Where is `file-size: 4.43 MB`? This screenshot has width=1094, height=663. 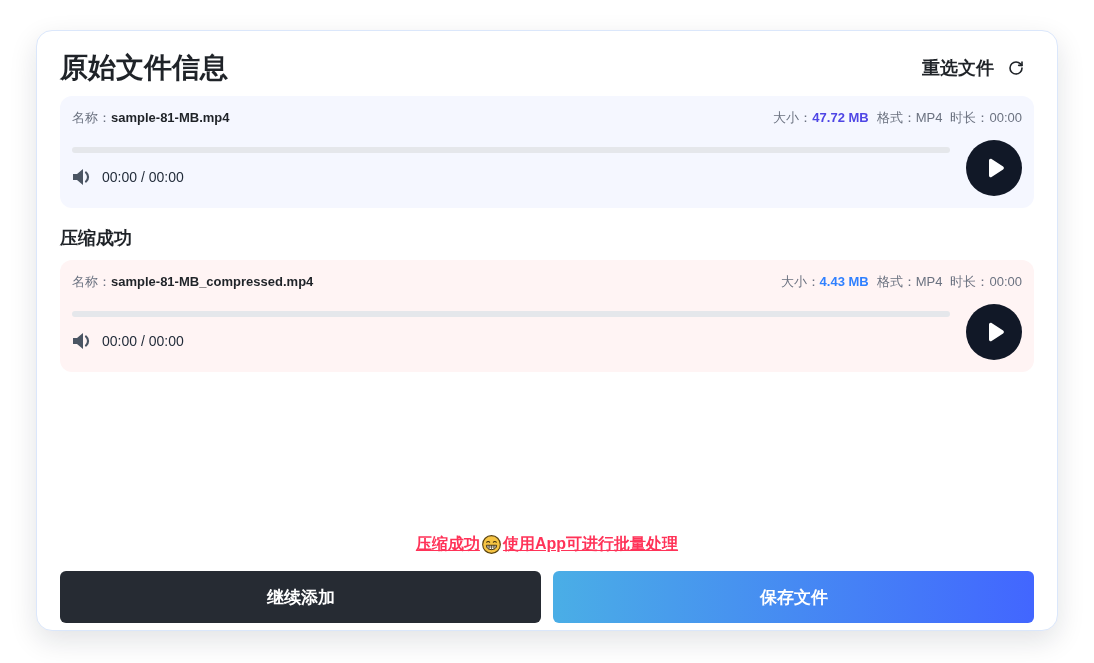 file-size: 4.43 MB is located at coordinates (844, 282).